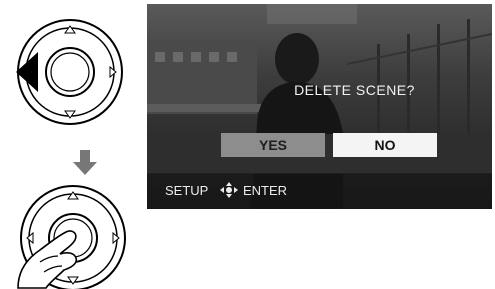 This screenshot has height=289, width=495. What do you see at coordinates (71, 237) in the screenshot?
I see `joystick-press-center-icon` at bounding box center [71, 237].